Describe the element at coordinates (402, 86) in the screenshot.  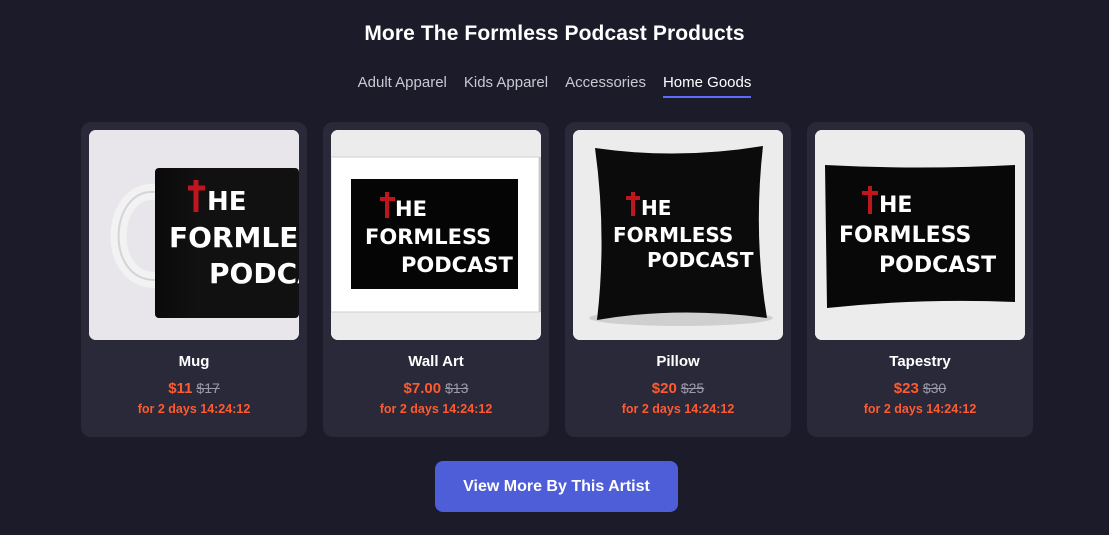
I see `tab-adult-apparel: Adult Apparel` at that location.